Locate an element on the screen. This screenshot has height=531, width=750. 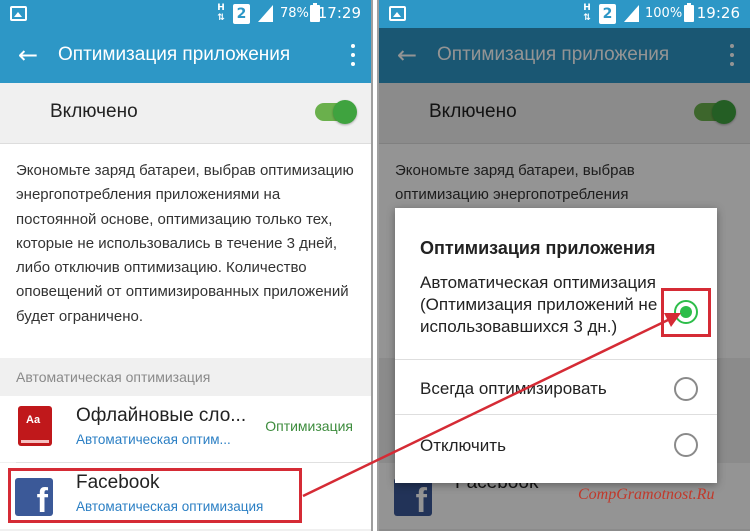
radio-always-optimize is located at coordinates (686, 389).